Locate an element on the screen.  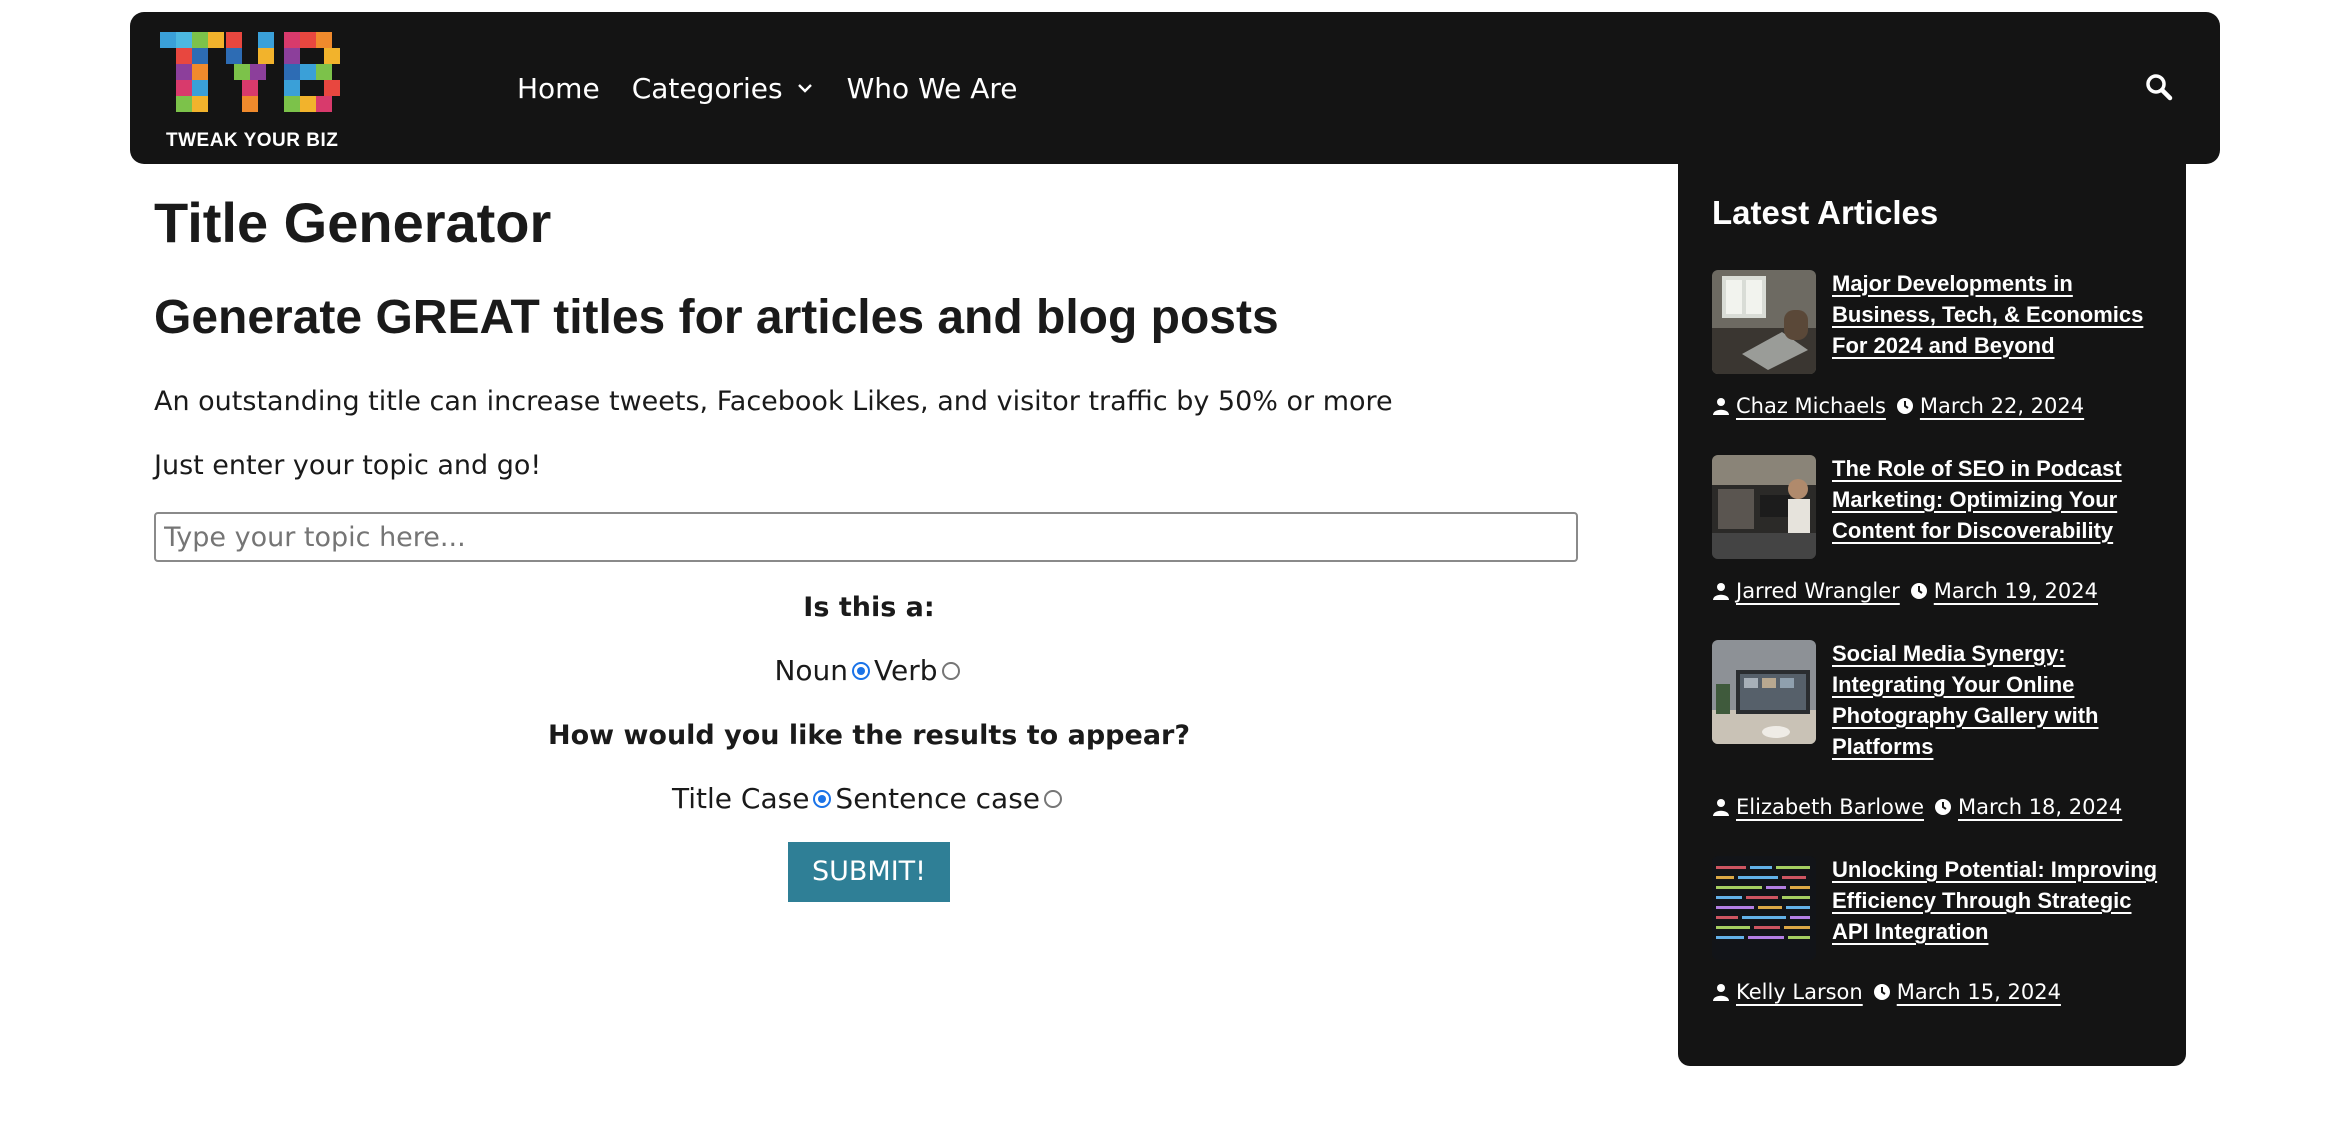
article-date-link: March 22, 2024 is located at coordinates (2002, 406).